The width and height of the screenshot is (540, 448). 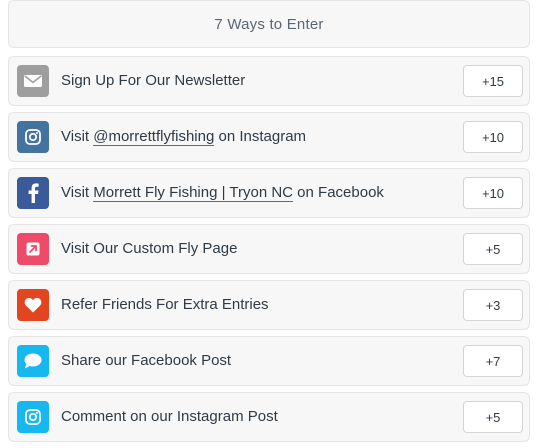 I want to click on label-suffix: on Instagram, so click(x=260, y=136).